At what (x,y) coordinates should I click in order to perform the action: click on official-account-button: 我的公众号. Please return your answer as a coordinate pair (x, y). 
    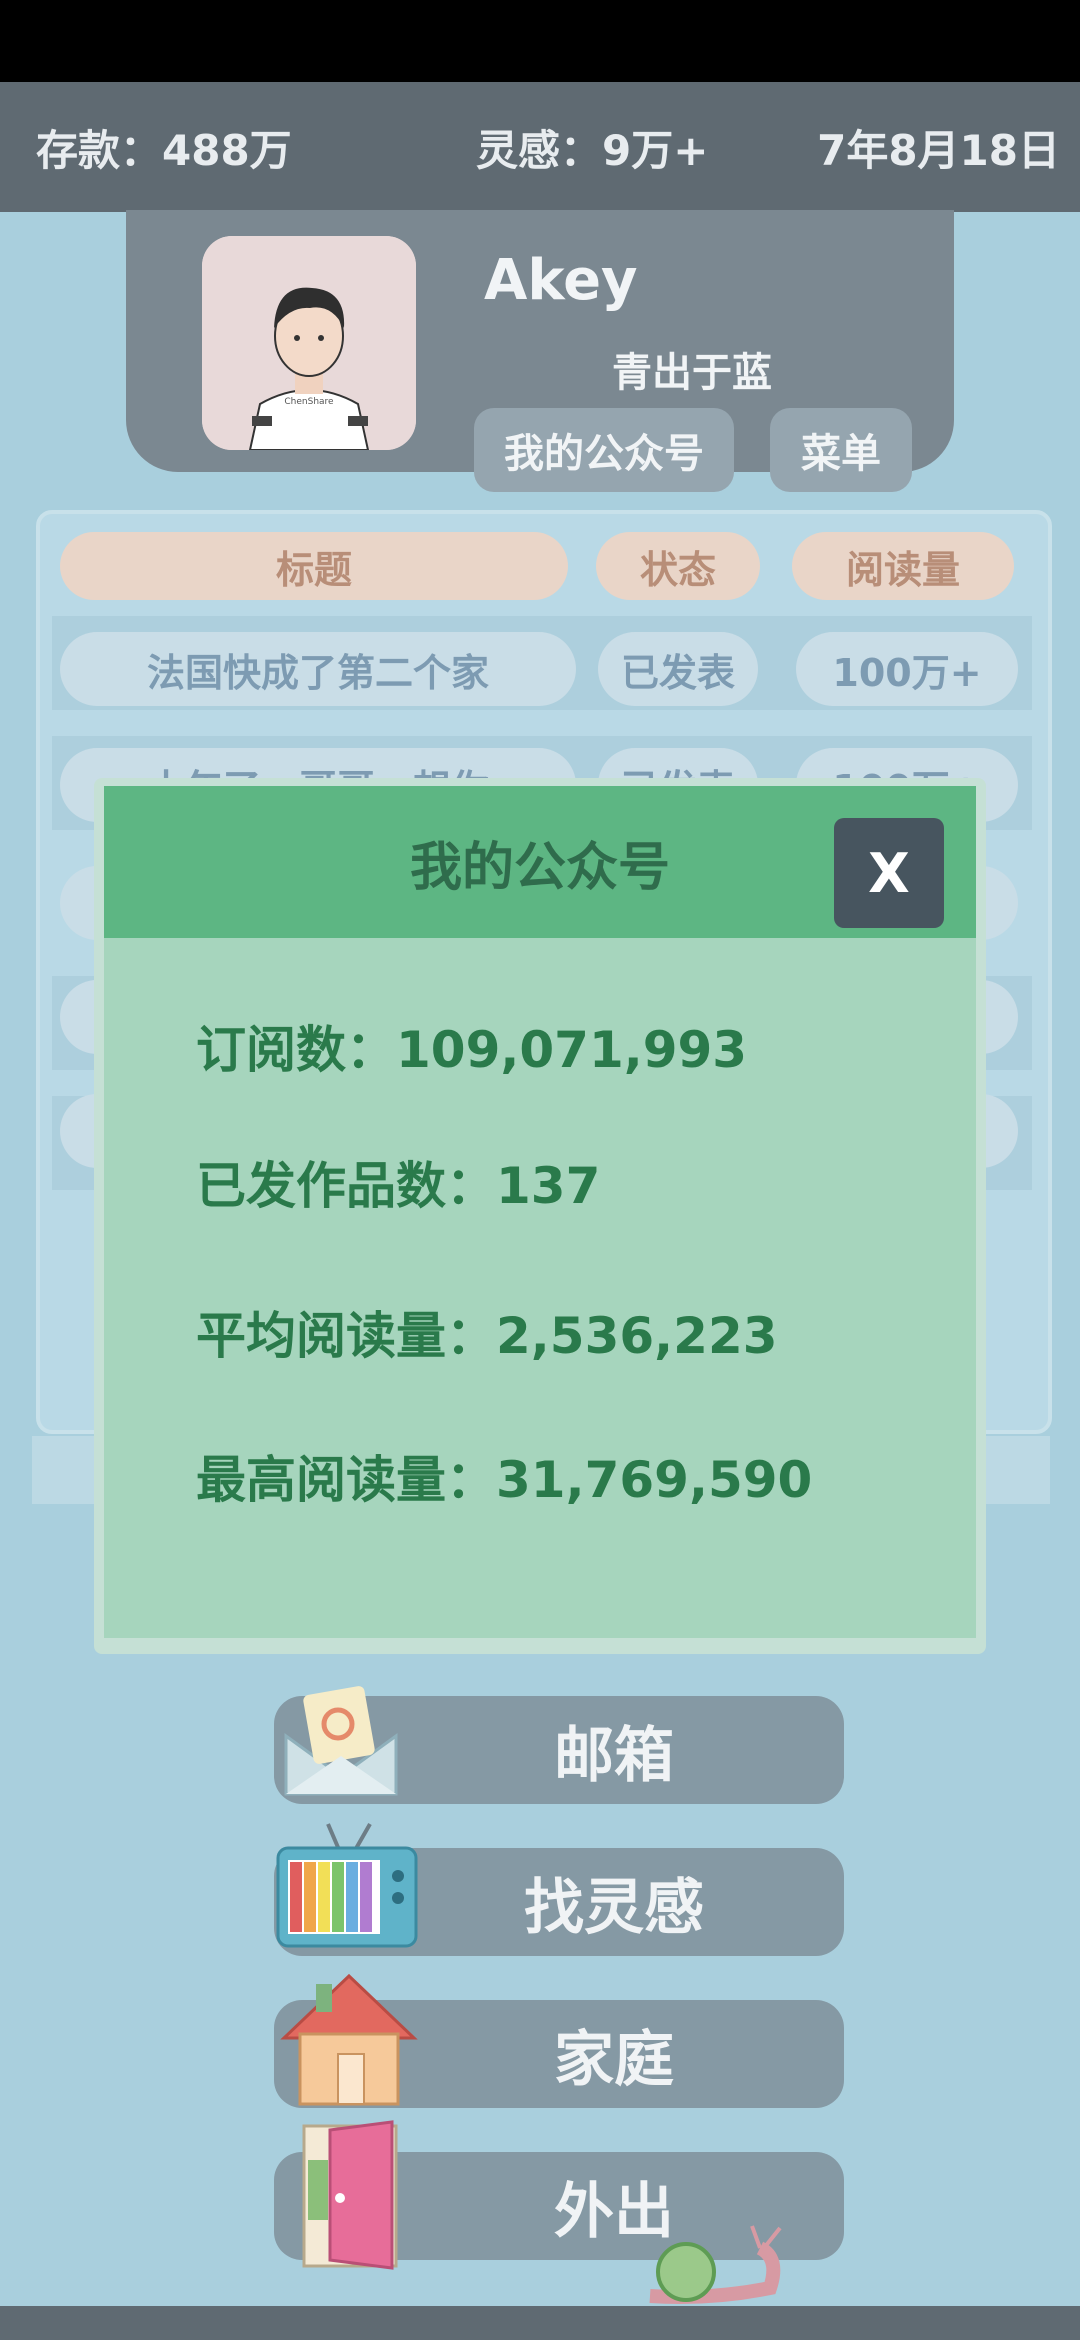
    Looking at the image, I should click on (604, 450).